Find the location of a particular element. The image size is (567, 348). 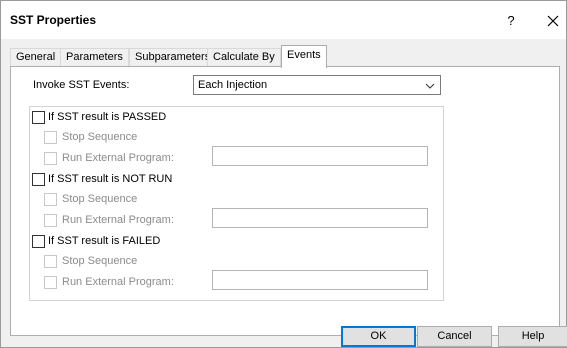

passed-checkbox is located at coordinates (38, 117).